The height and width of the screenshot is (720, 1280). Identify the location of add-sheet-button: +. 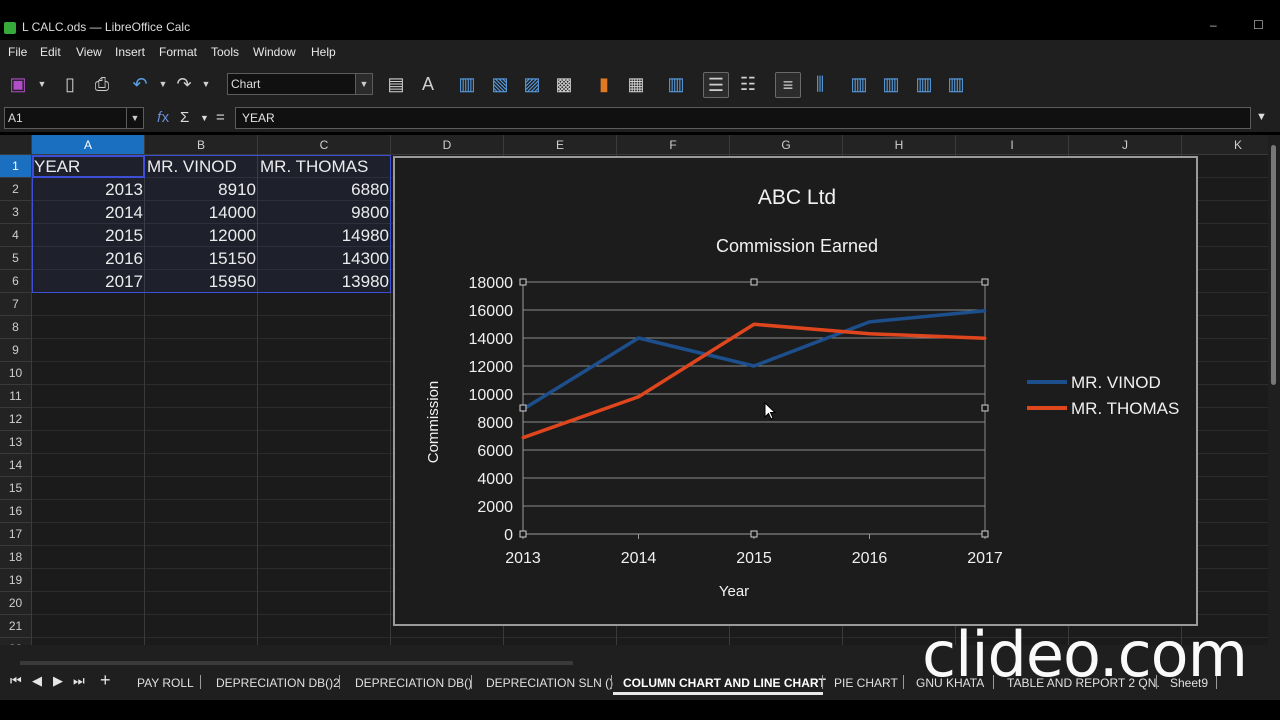
(105, 680).